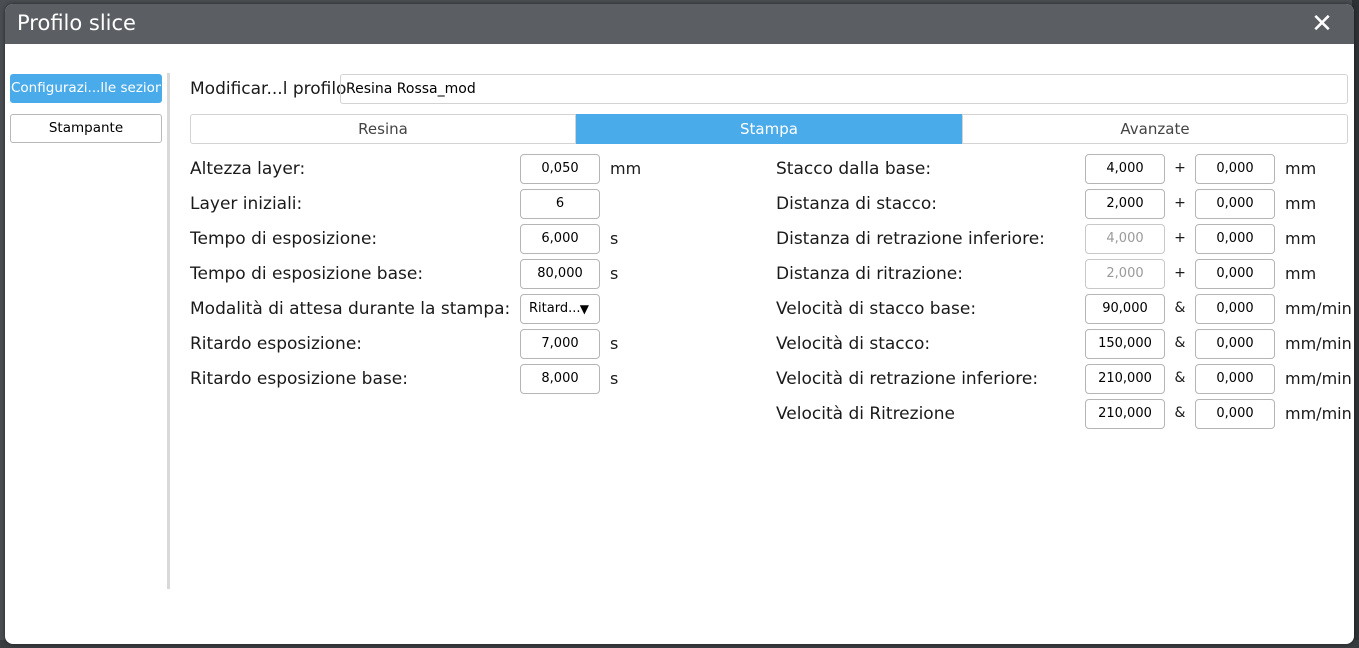  I want to click on param-label: Modalità di attesa durante la stampa:, so click(350, 309).